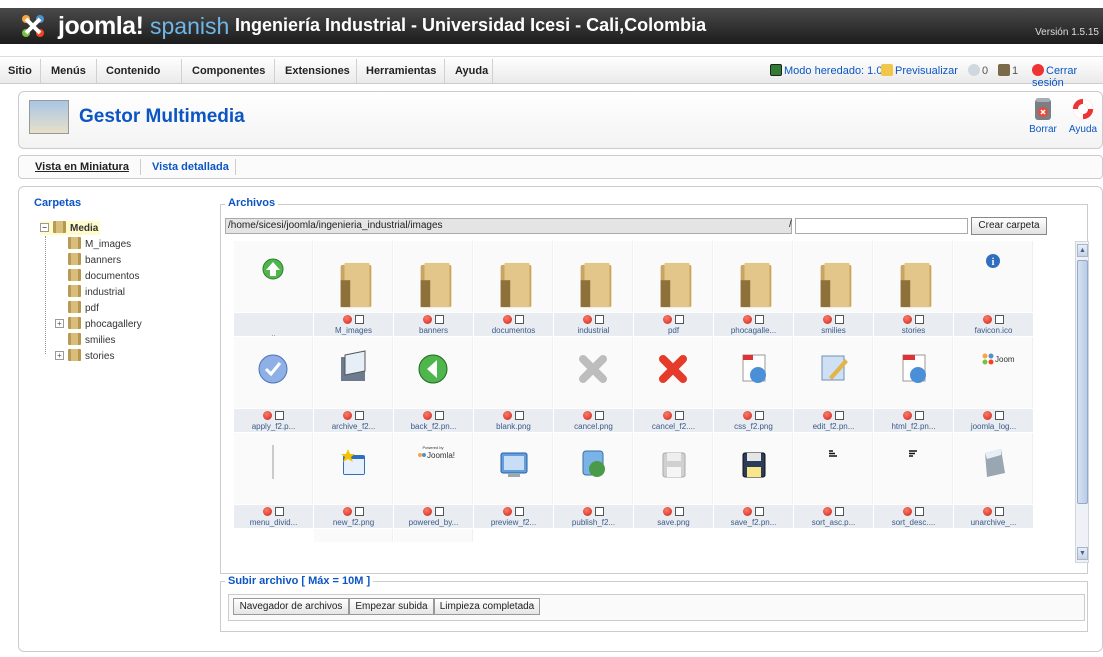 Image resolution: width=1103 pixels, height=657 pixels. I want to click on tab-detailed-view: Vista detallada, so click(190, 167).